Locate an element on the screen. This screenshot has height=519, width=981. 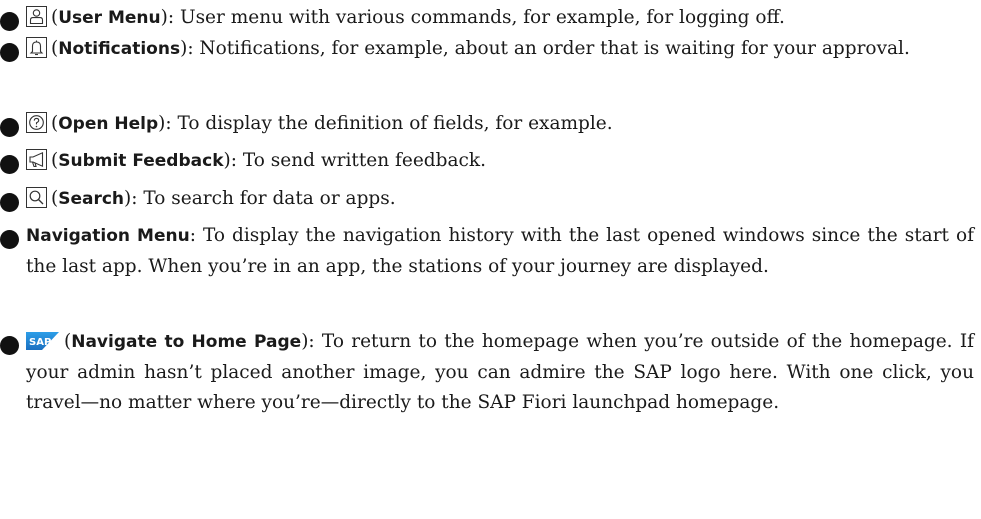
sap-logo-icon: SAP is located at coordinates (42, 341).